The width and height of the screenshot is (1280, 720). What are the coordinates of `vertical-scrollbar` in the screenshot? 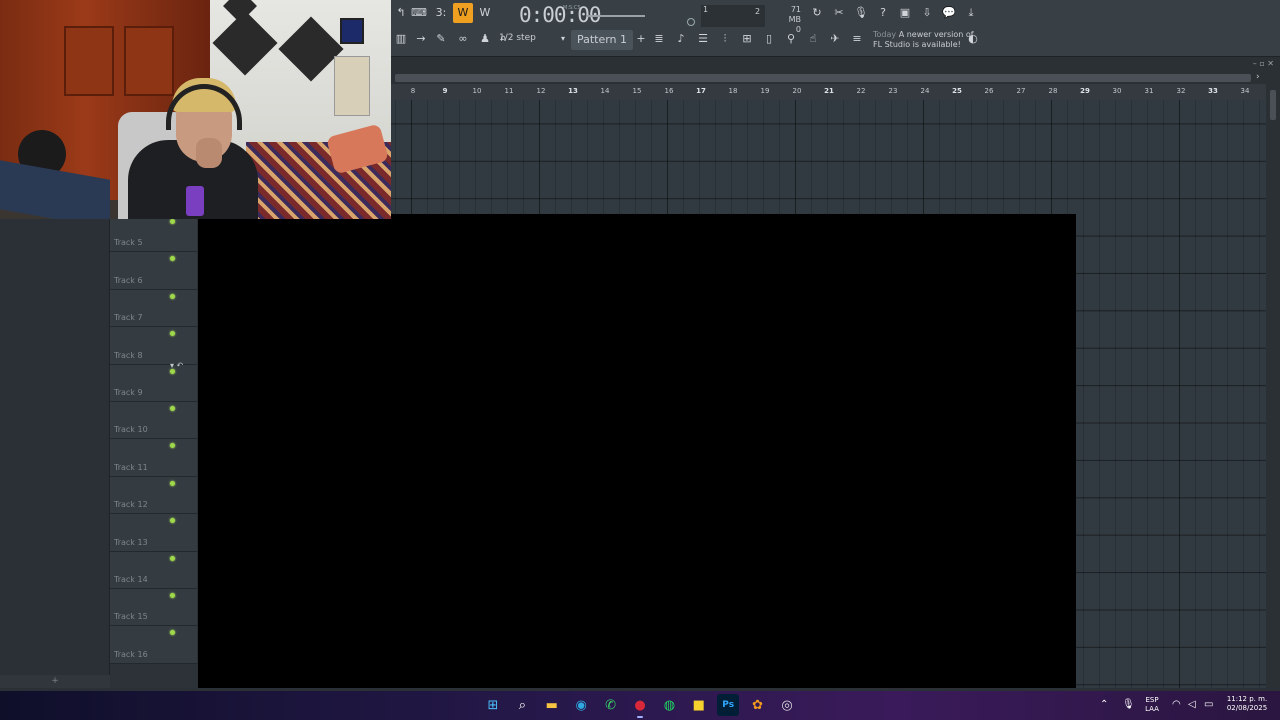 It's located at (1273, 386).